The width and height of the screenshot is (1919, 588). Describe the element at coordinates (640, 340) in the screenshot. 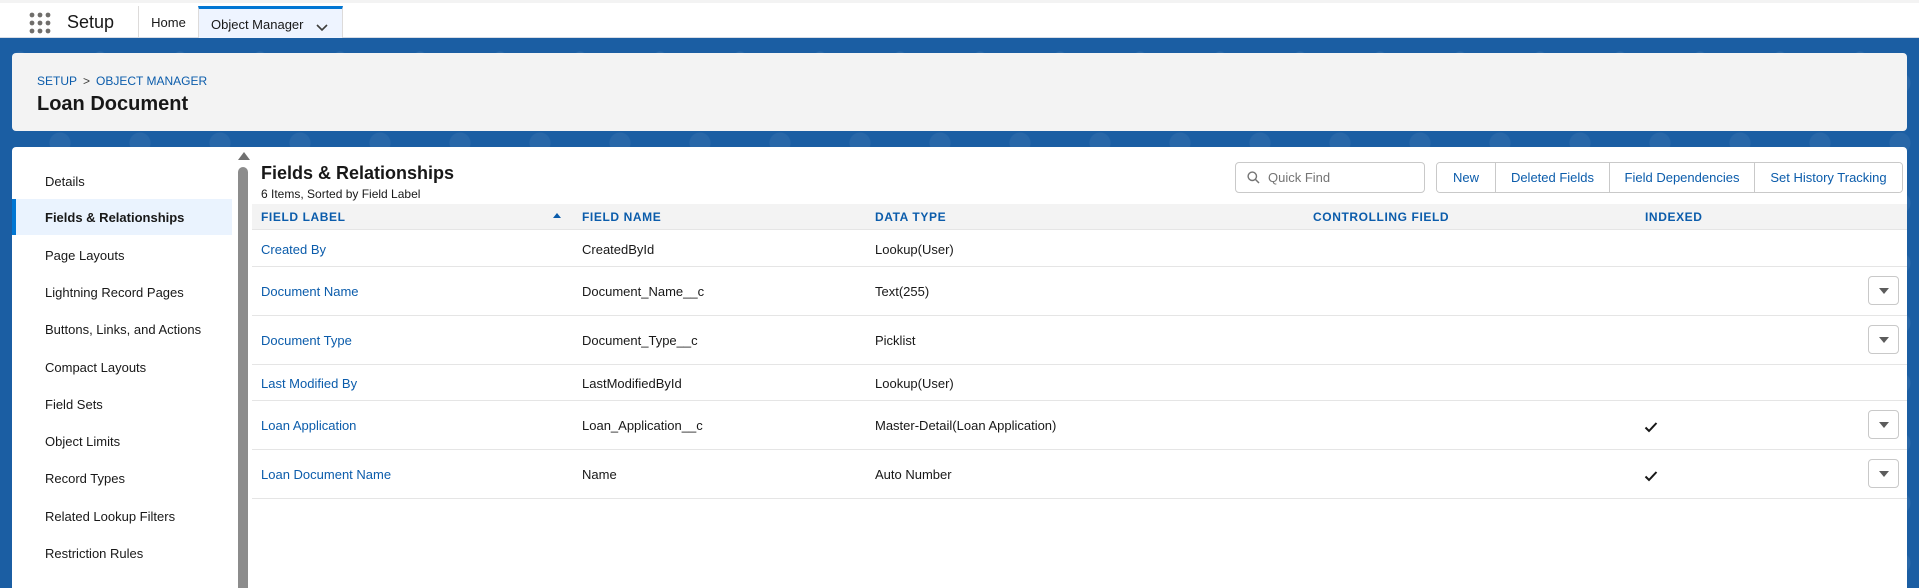

I see `field-api-name: Document_Type__c` at that location.